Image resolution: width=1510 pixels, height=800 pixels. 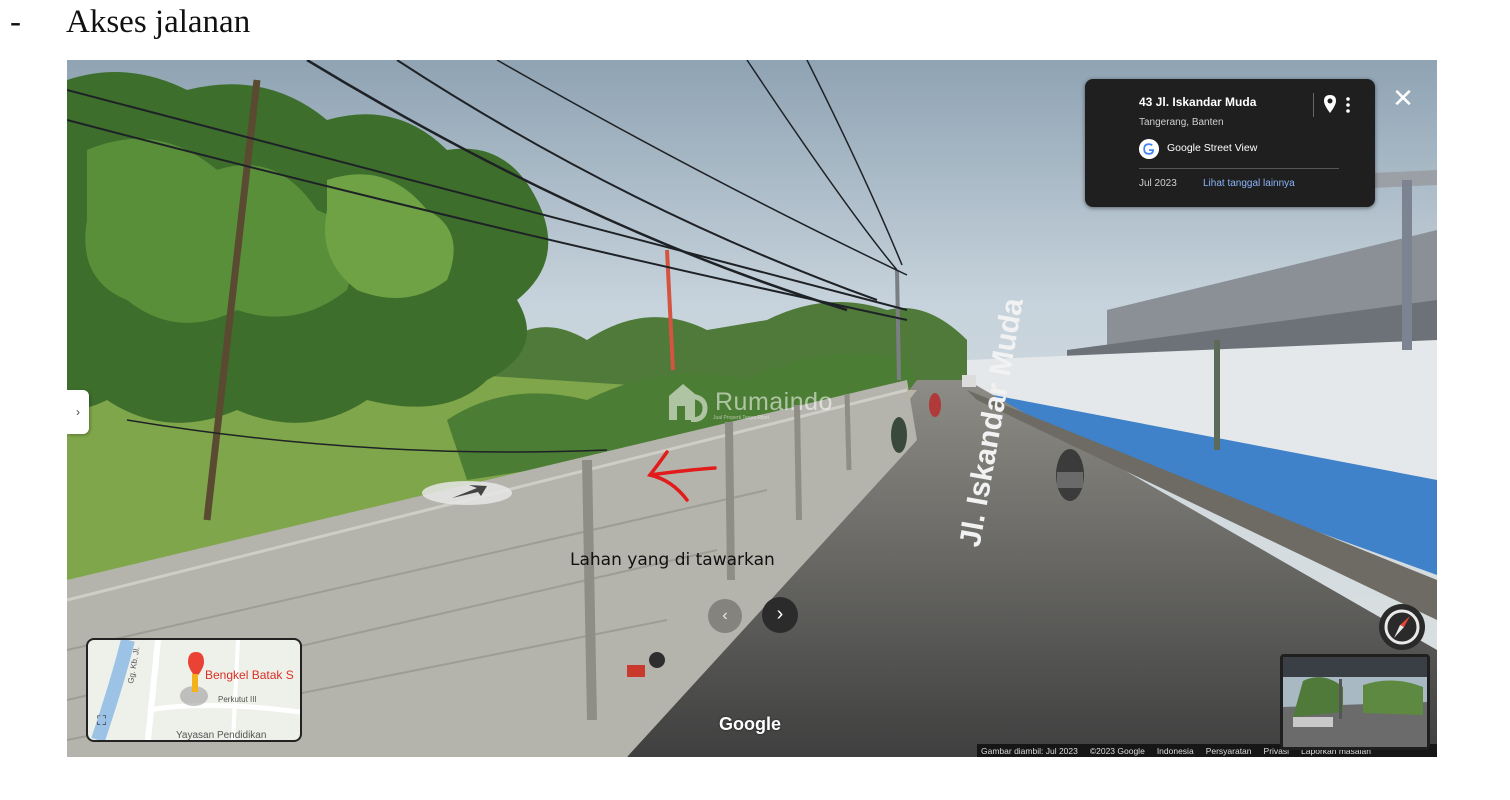 I want to click on previous-arrow-button: ‹, so click(x=725, y=616).